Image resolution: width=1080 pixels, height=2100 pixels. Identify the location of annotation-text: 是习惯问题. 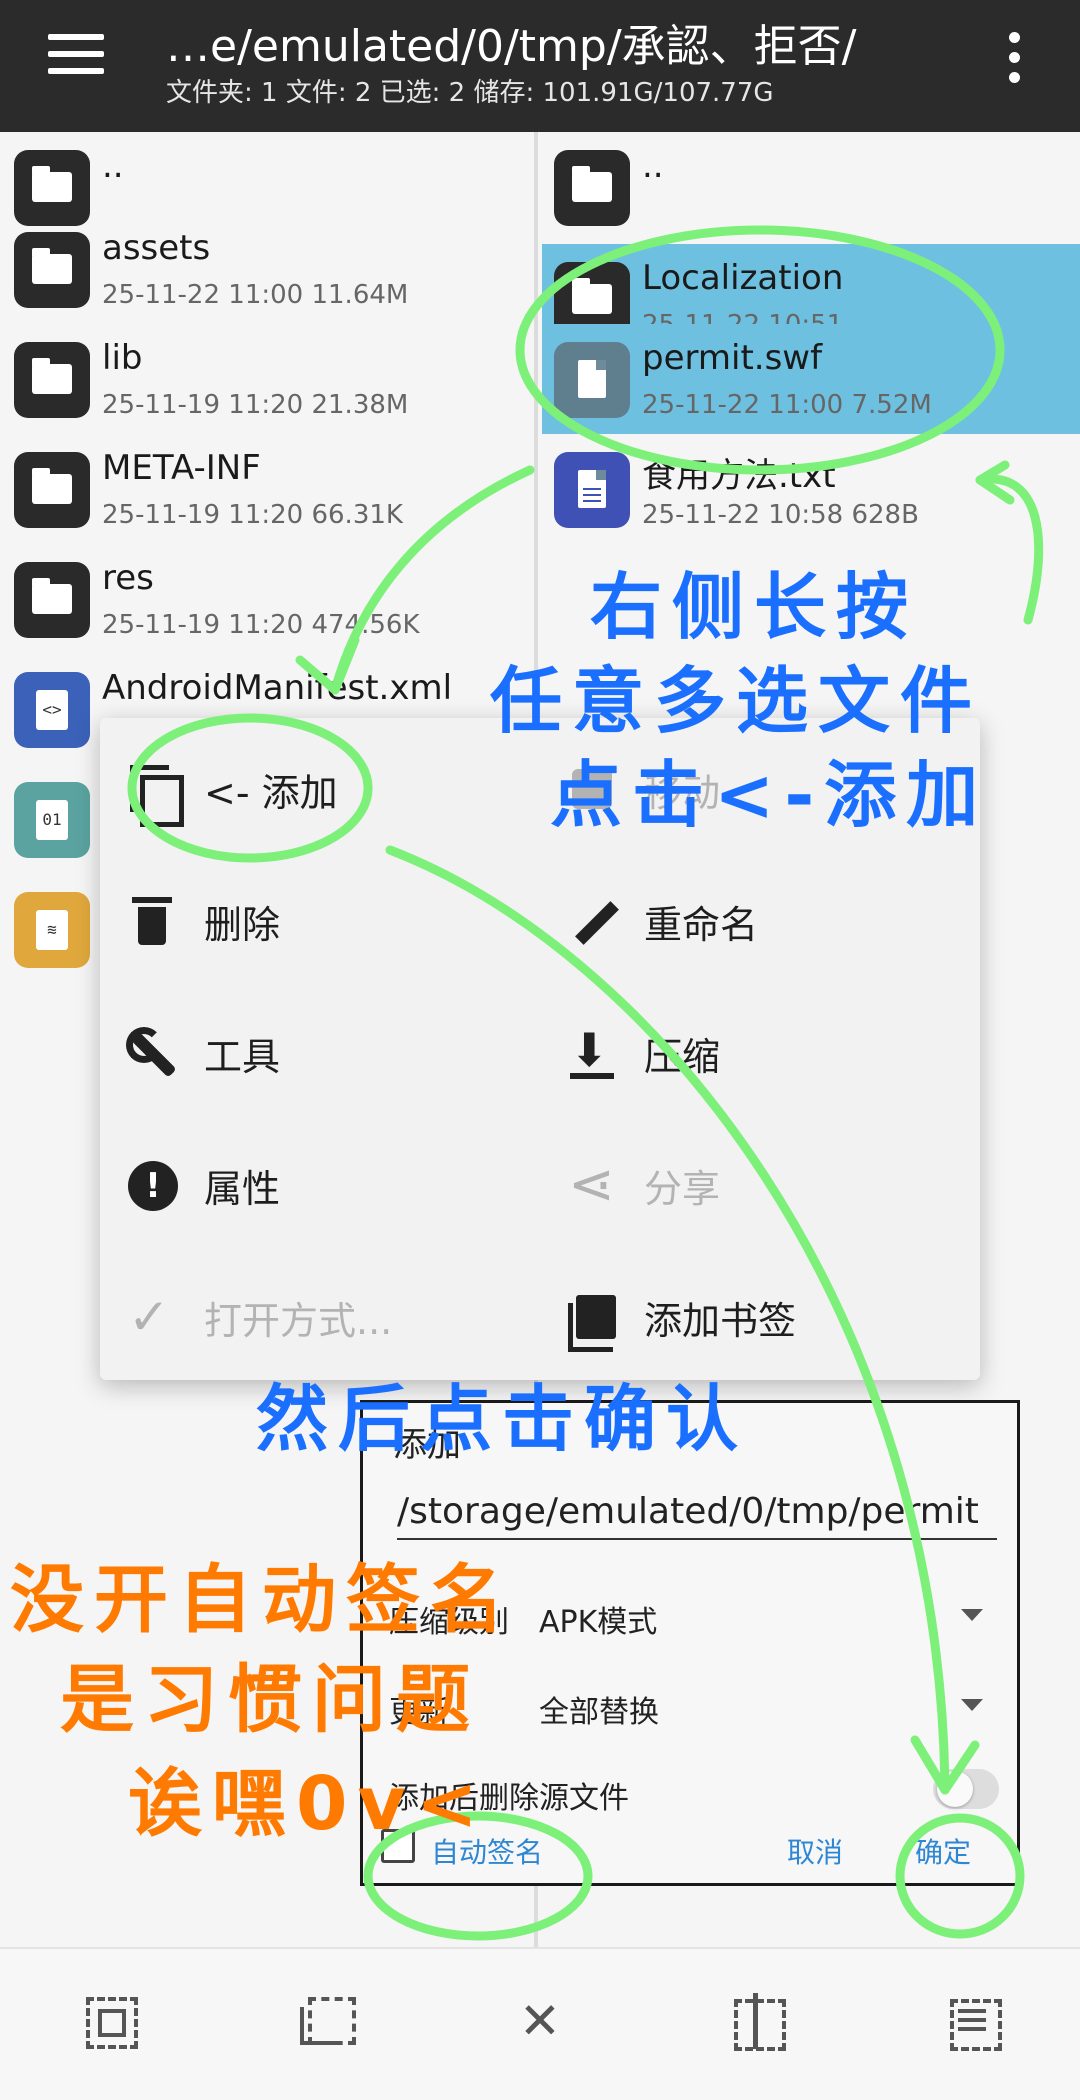
(270, 1700).